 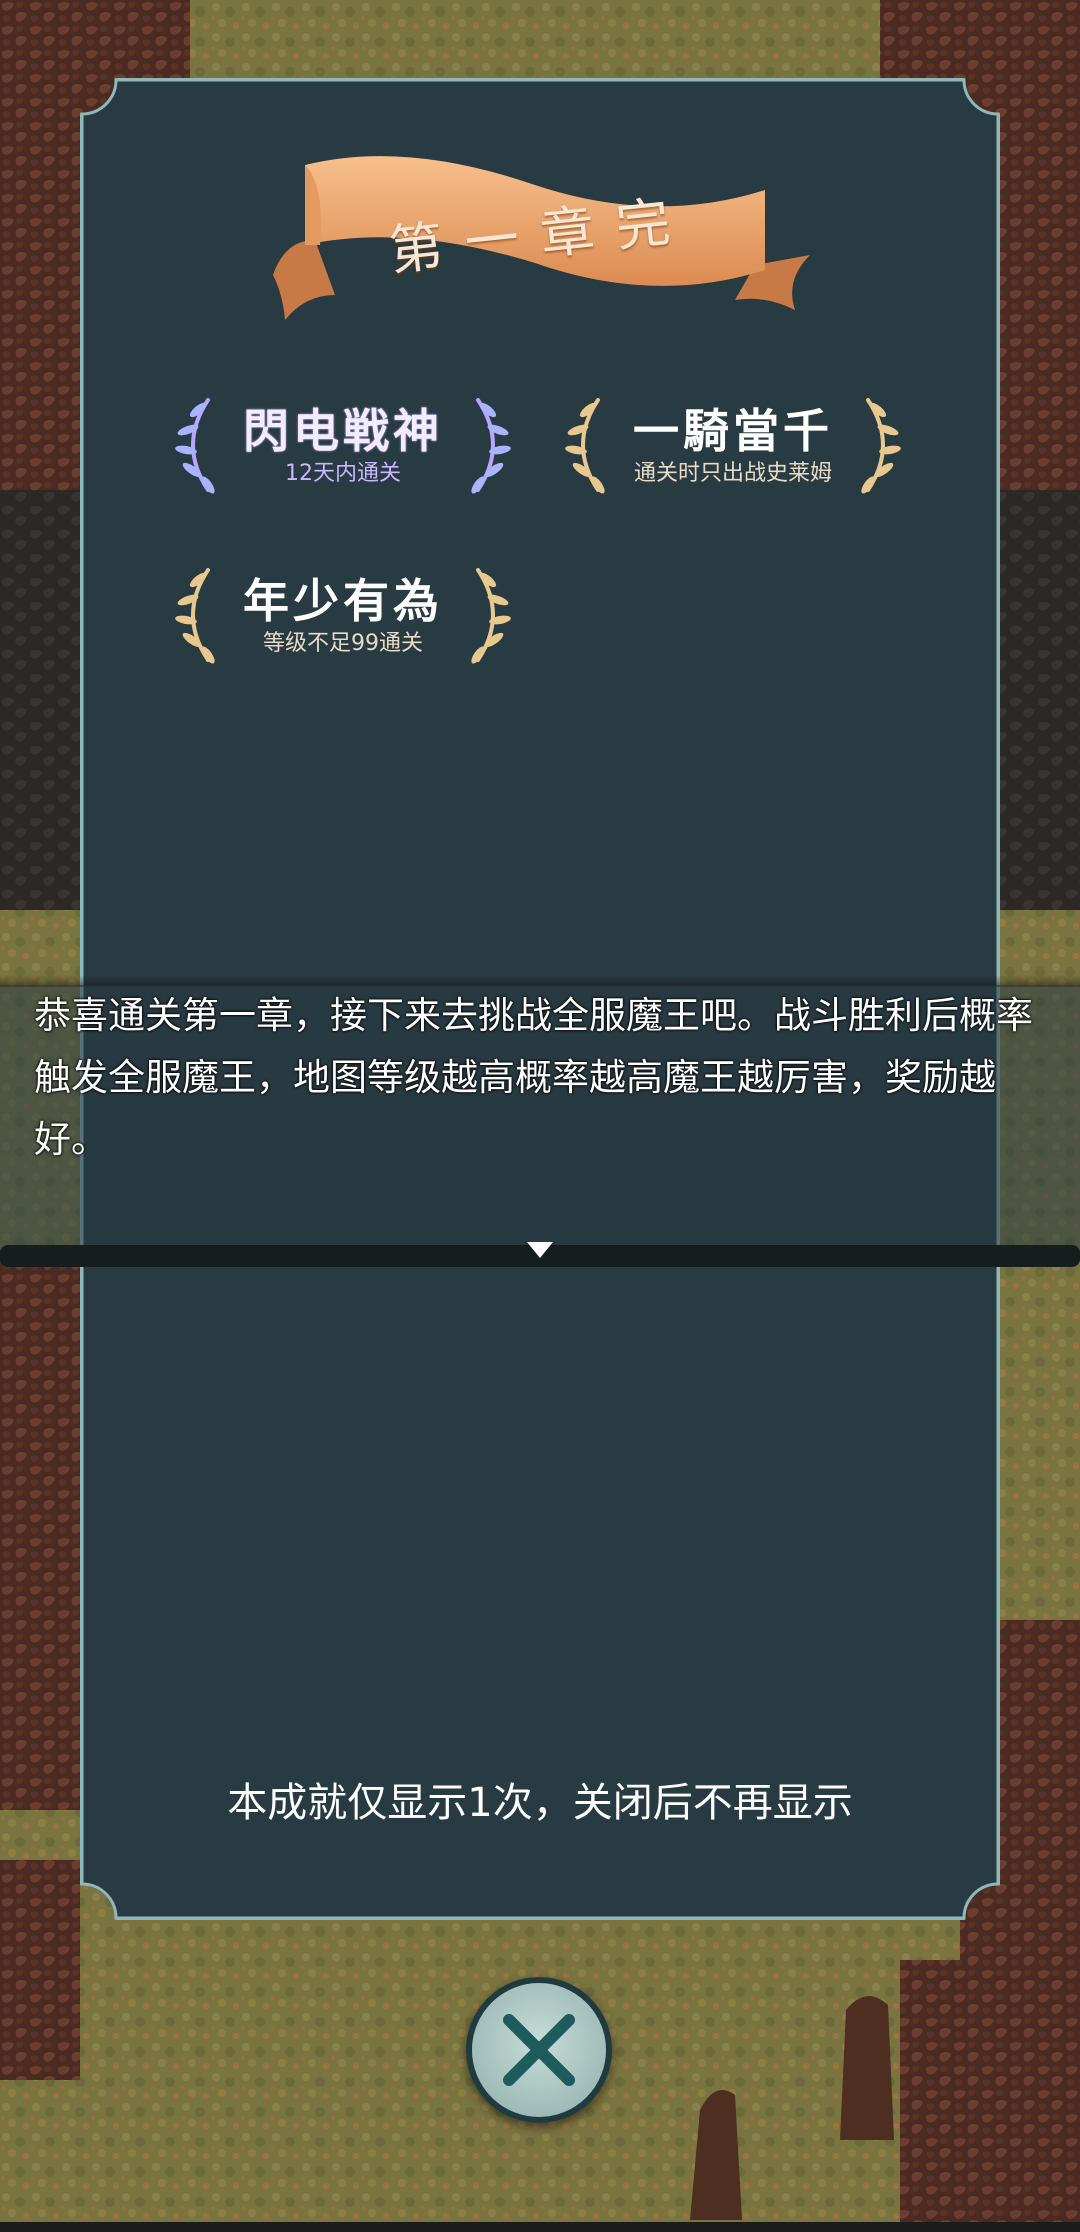 I want to click on achievement-badge: 閃电戦神 12天内通关, so click(x=343, y=445).